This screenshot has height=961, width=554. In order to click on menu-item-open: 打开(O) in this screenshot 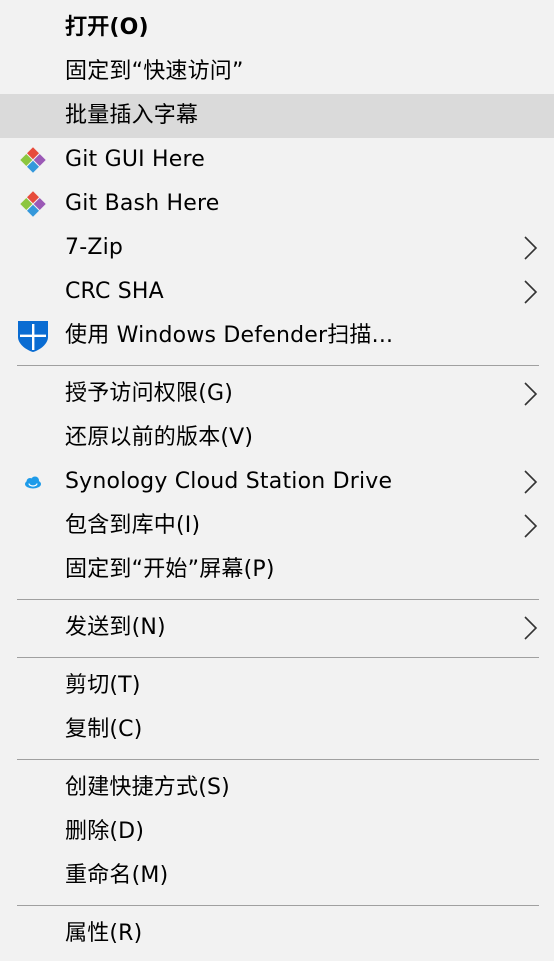, I will do `click(277, 28)`.